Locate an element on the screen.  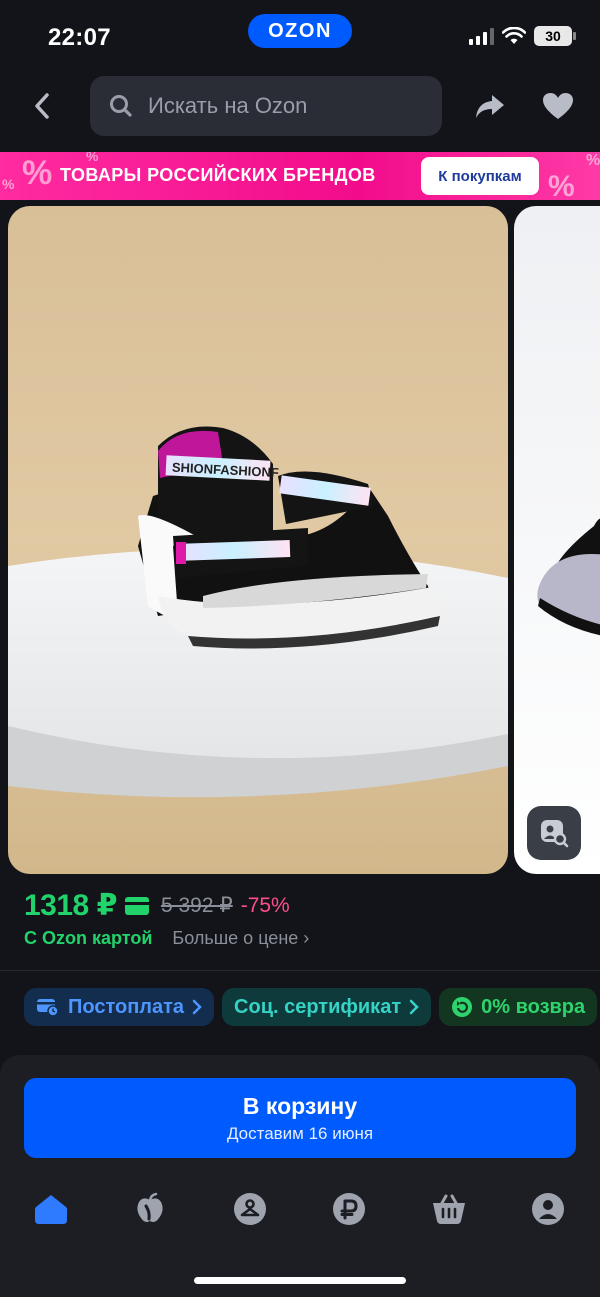
divider is located at coordinates (300, 970).